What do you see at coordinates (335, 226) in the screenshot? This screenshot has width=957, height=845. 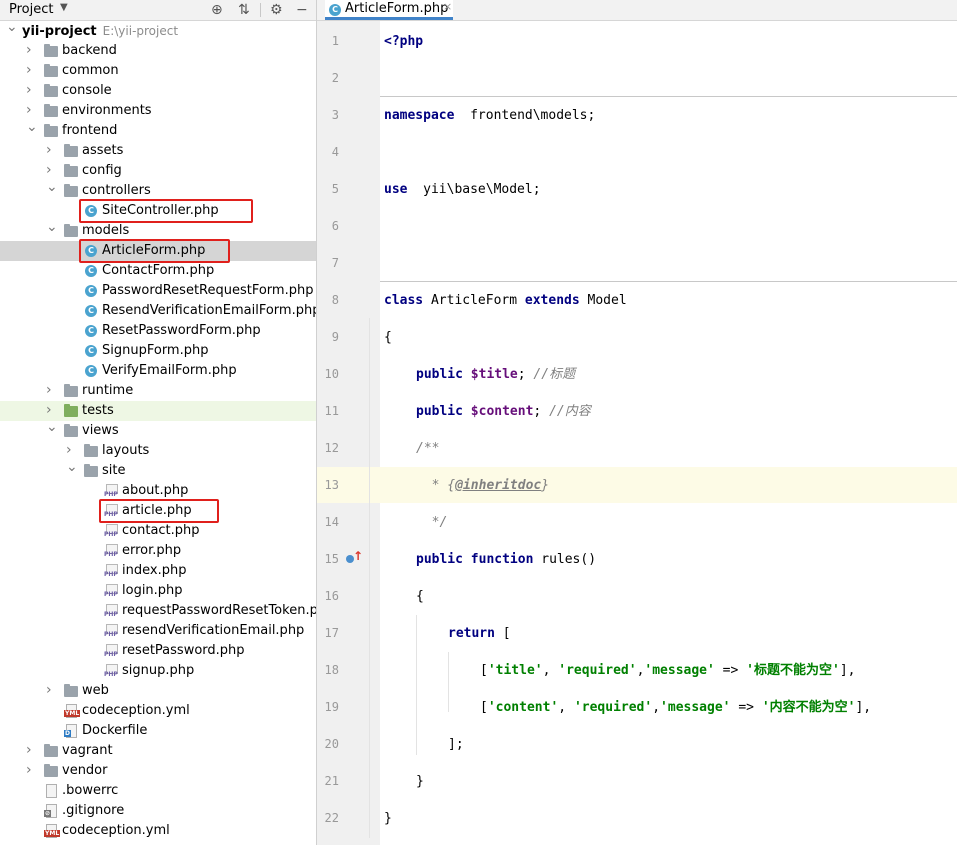 I see `line-number: 6` at bounding box center [335, 226].